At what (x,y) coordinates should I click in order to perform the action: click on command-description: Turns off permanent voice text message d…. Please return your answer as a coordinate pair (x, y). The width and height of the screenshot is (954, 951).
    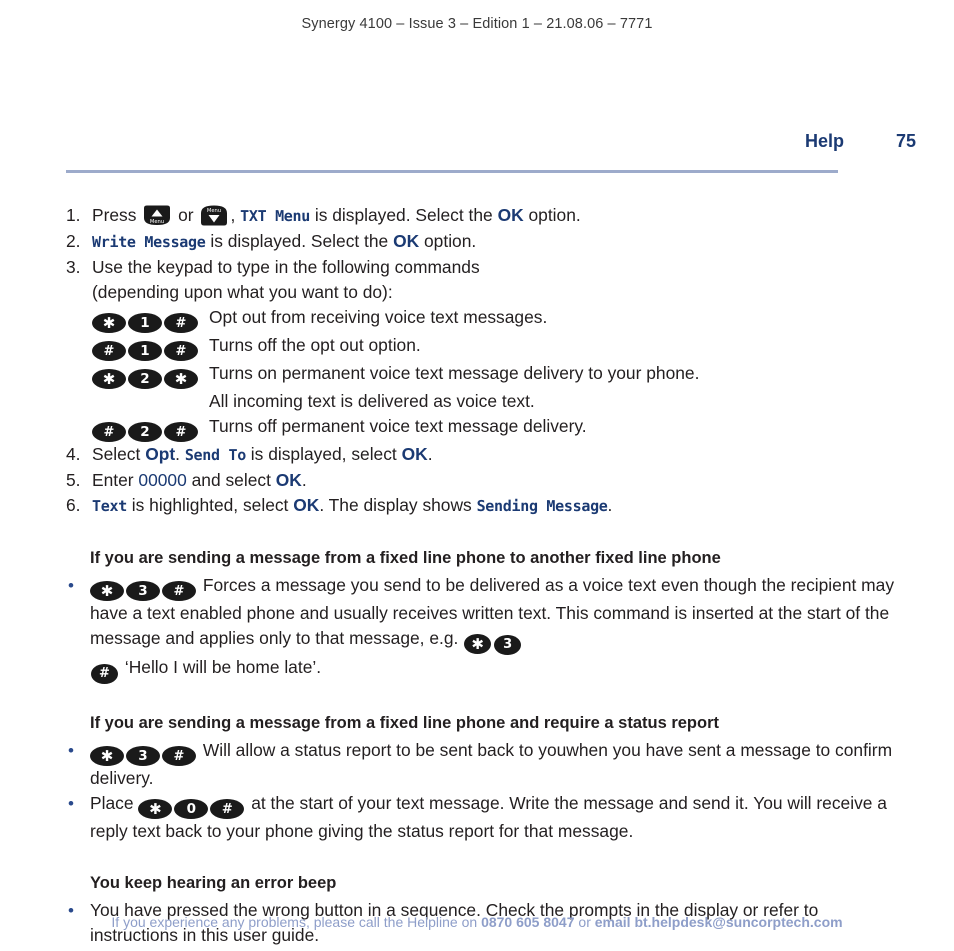
    Looking at the image, I should click on (398, 426).